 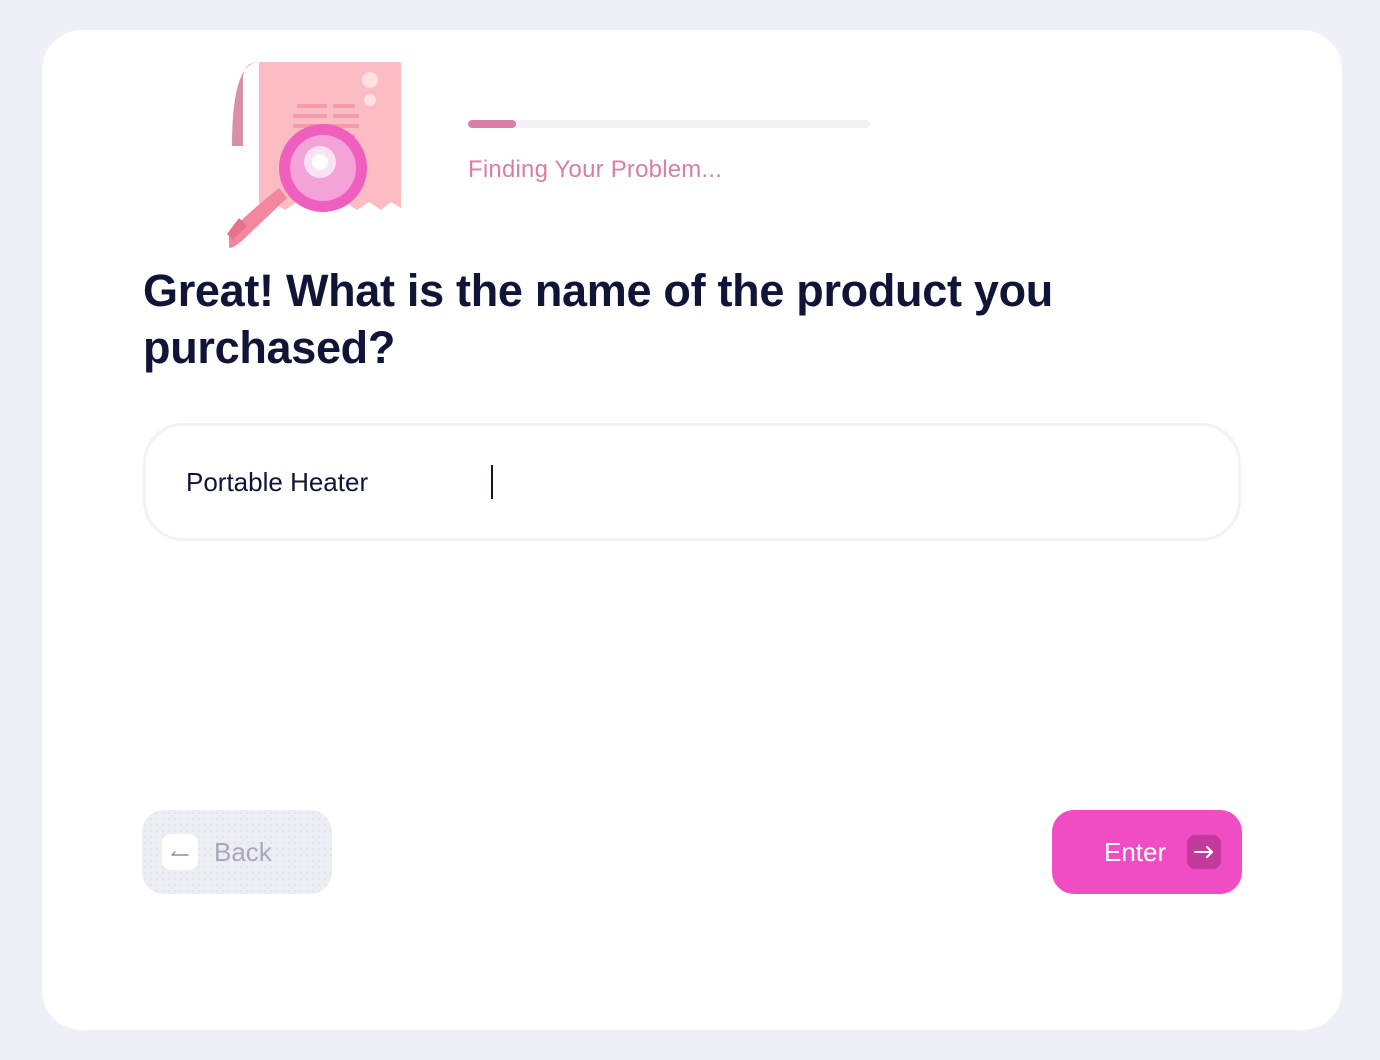 What do you see at coordinates (1204, 852) in the screenshot?
I see `arrow-right-icon` at bounding box center [1204, 852].